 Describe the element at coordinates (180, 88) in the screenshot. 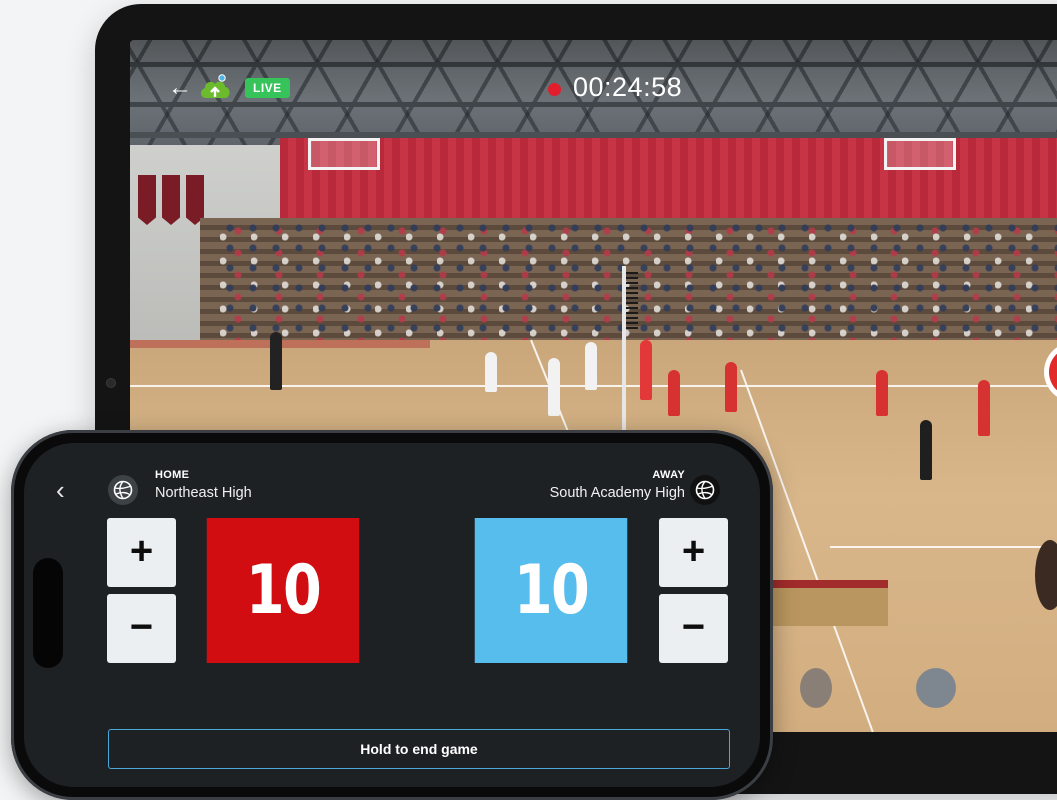

I see `back-arrow-icon: ←` at that location.